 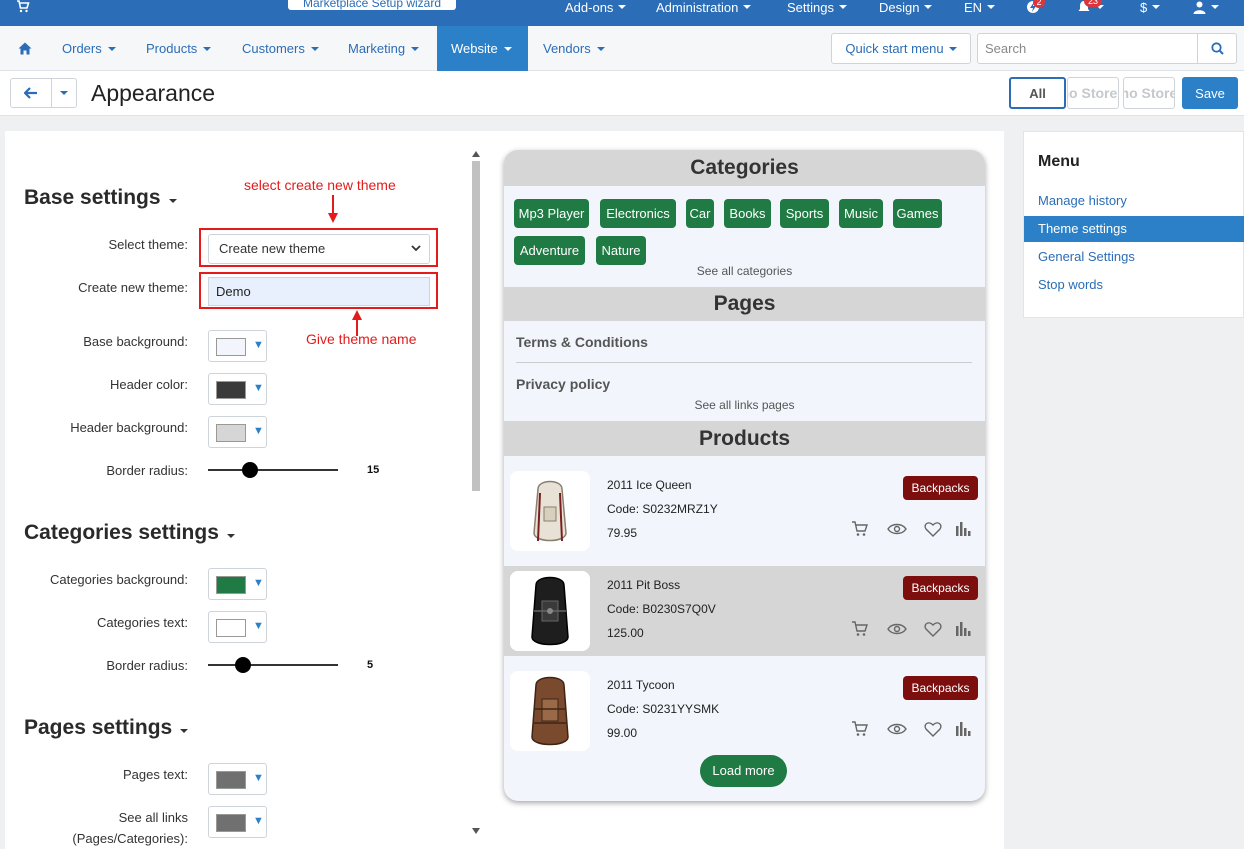 What do you see at coordinates (148, 244) in the screenshot?
I see `select-theme-label: Select theme:` at bounding box center [148, 244].